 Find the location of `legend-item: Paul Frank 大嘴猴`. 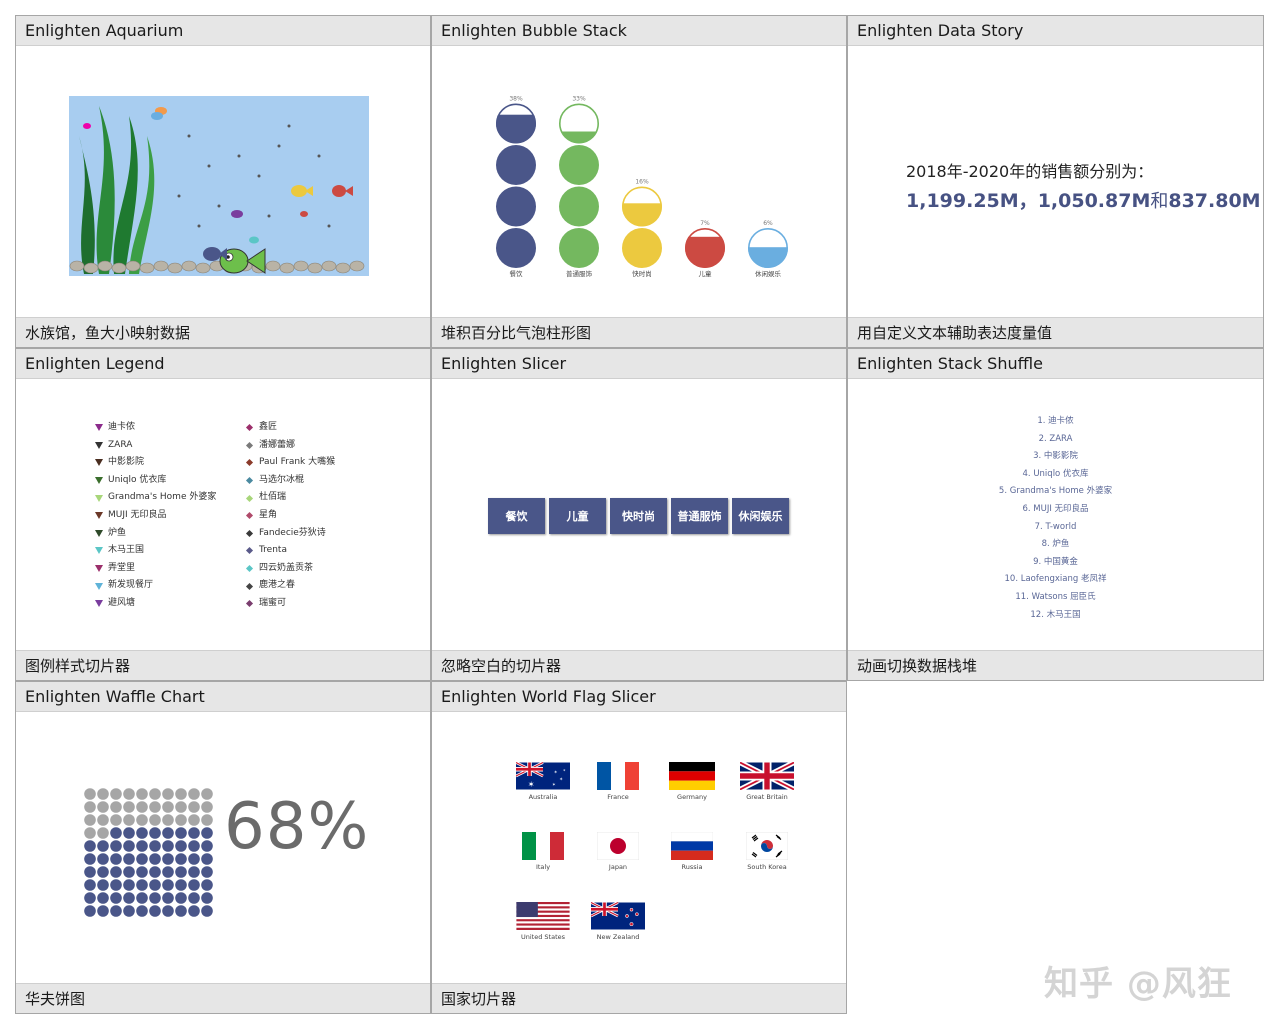

legend-item: Paul Frank 大嘴猴 is located at coordinates (290, 463).